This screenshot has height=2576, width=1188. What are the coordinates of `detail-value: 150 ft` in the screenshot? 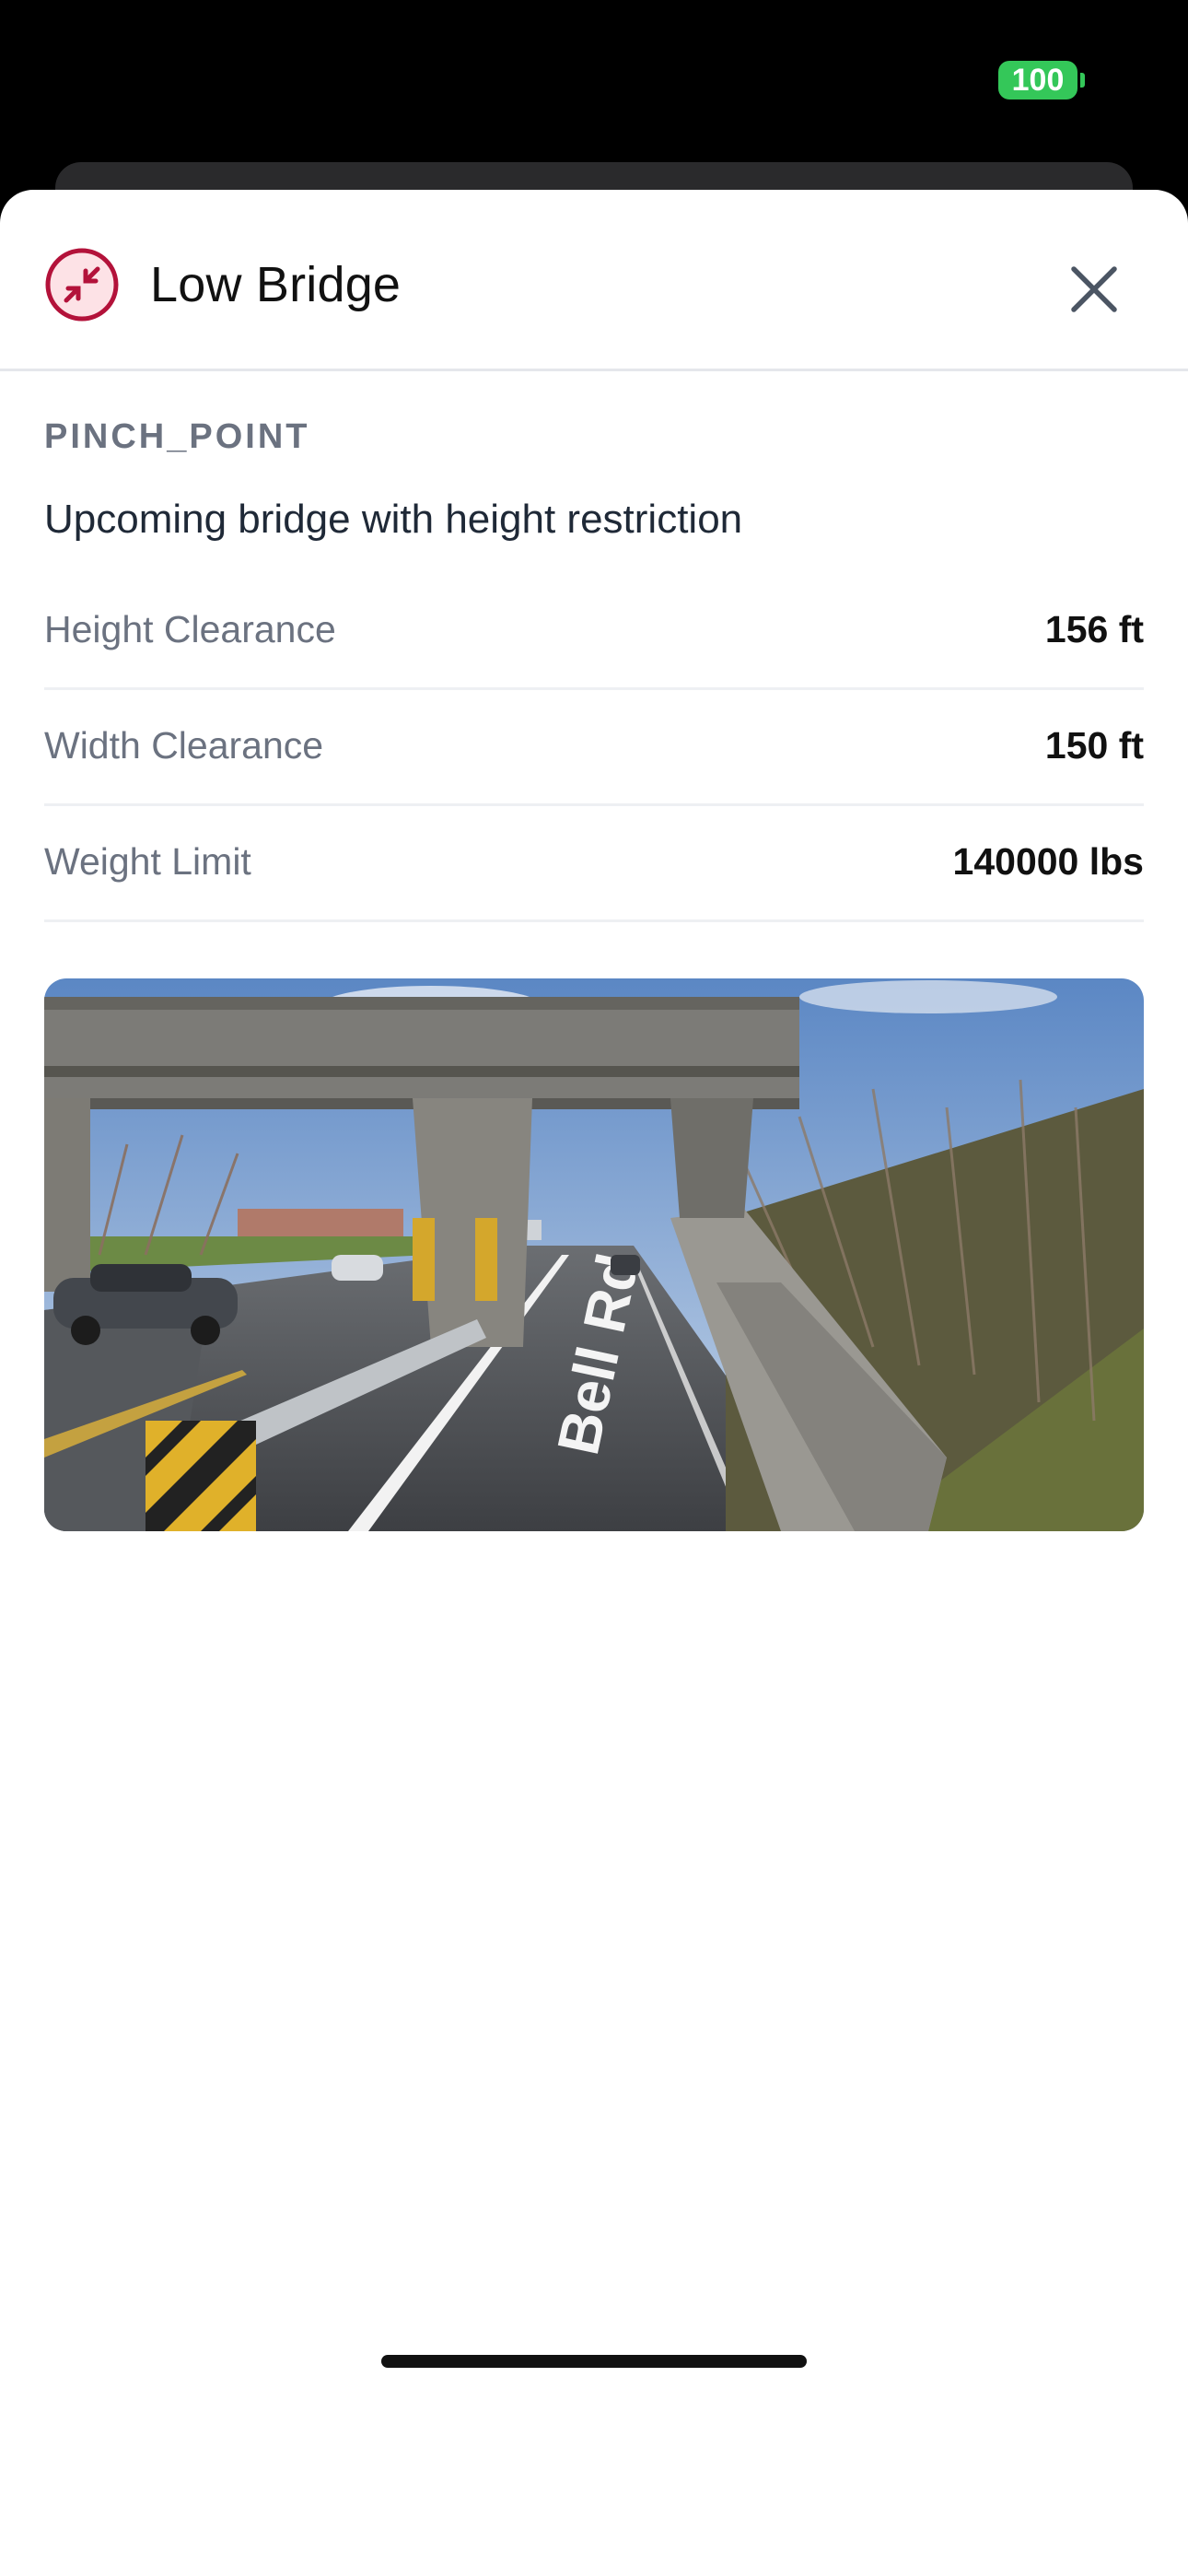 It's located at (1094, 745).